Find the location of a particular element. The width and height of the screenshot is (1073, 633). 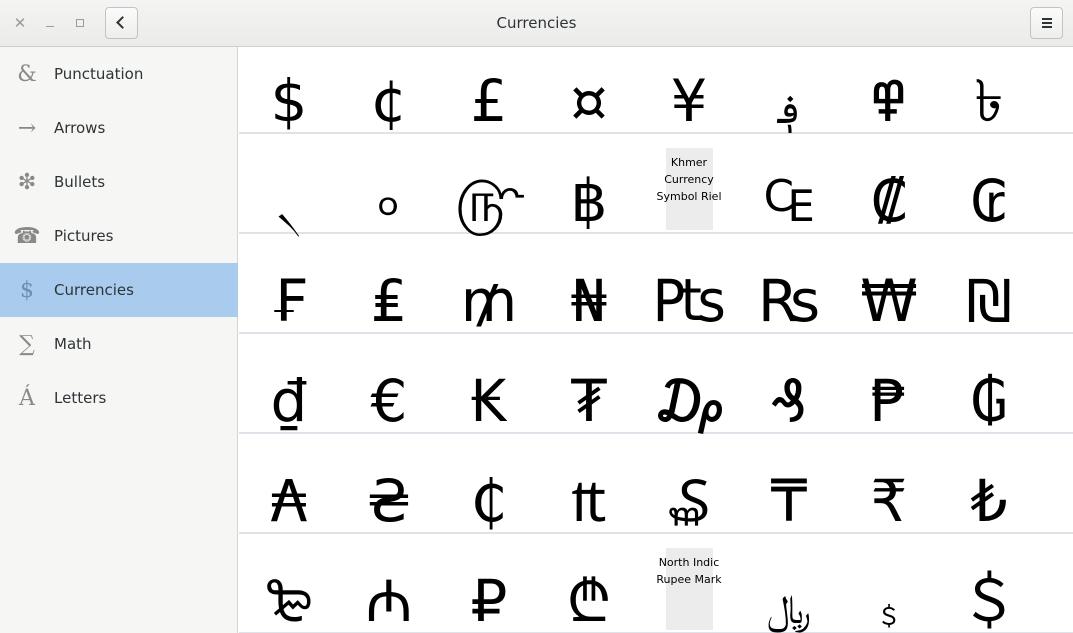

character-cell: ௹ is located at coordinates (489, 182).